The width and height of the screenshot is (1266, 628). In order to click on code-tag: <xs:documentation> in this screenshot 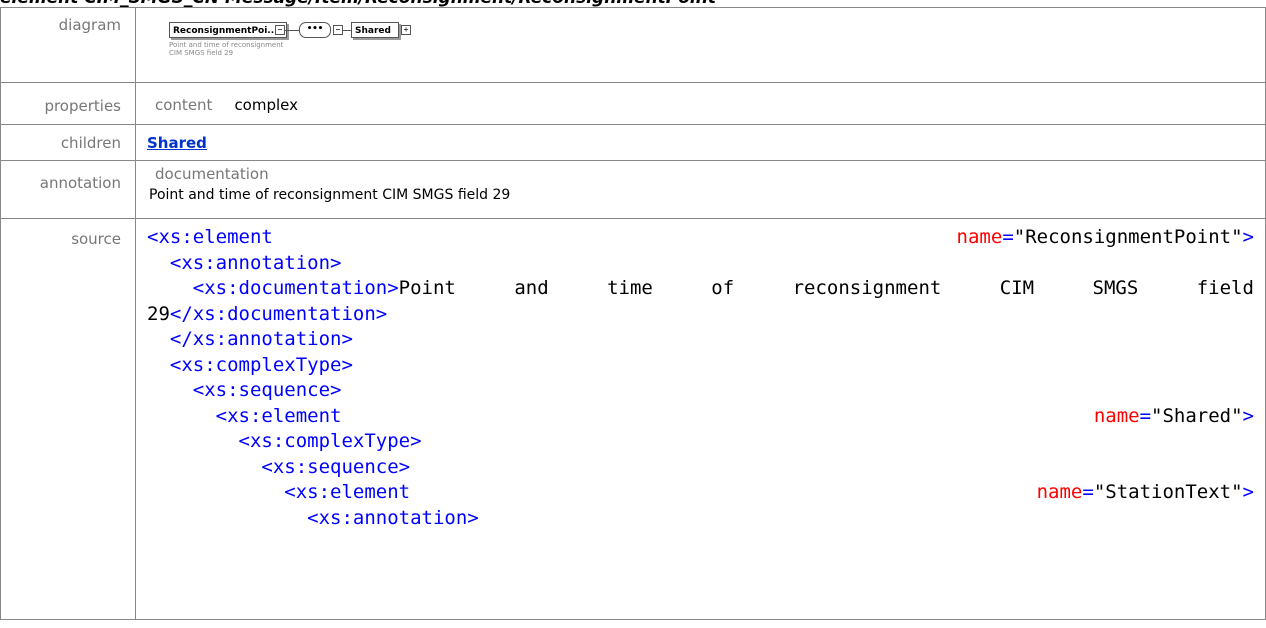, I will do `click(295, 288)`.